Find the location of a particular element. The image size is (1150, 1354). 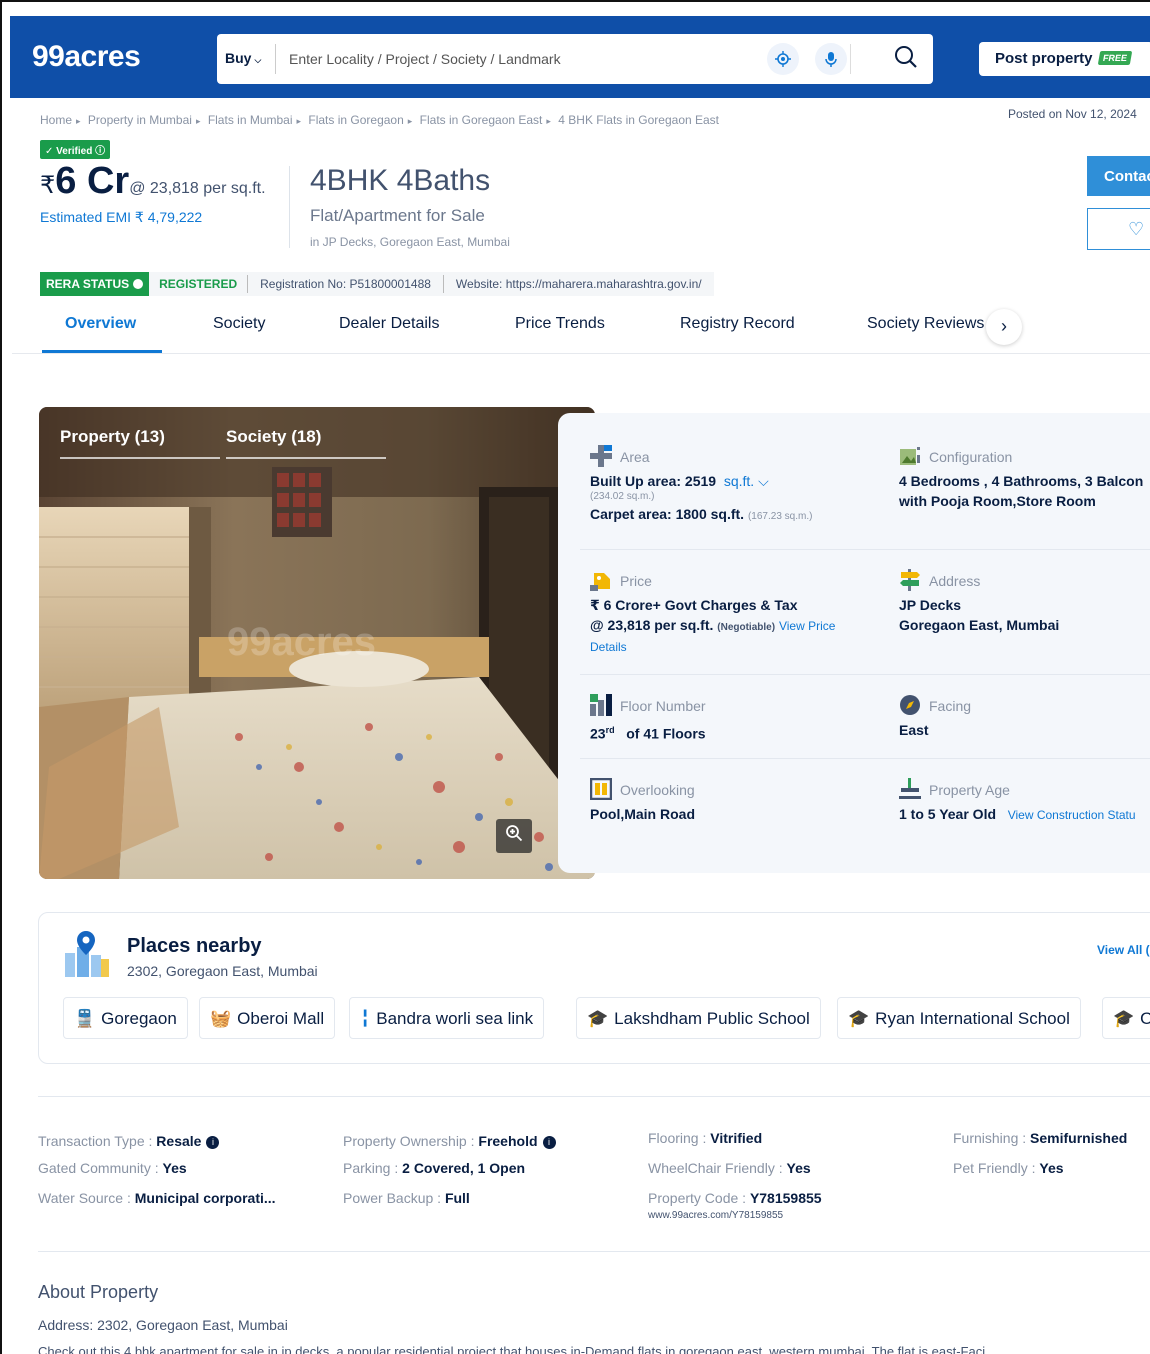

overlooking-value: Pool,Main Road is located at coordinates (642, 814).